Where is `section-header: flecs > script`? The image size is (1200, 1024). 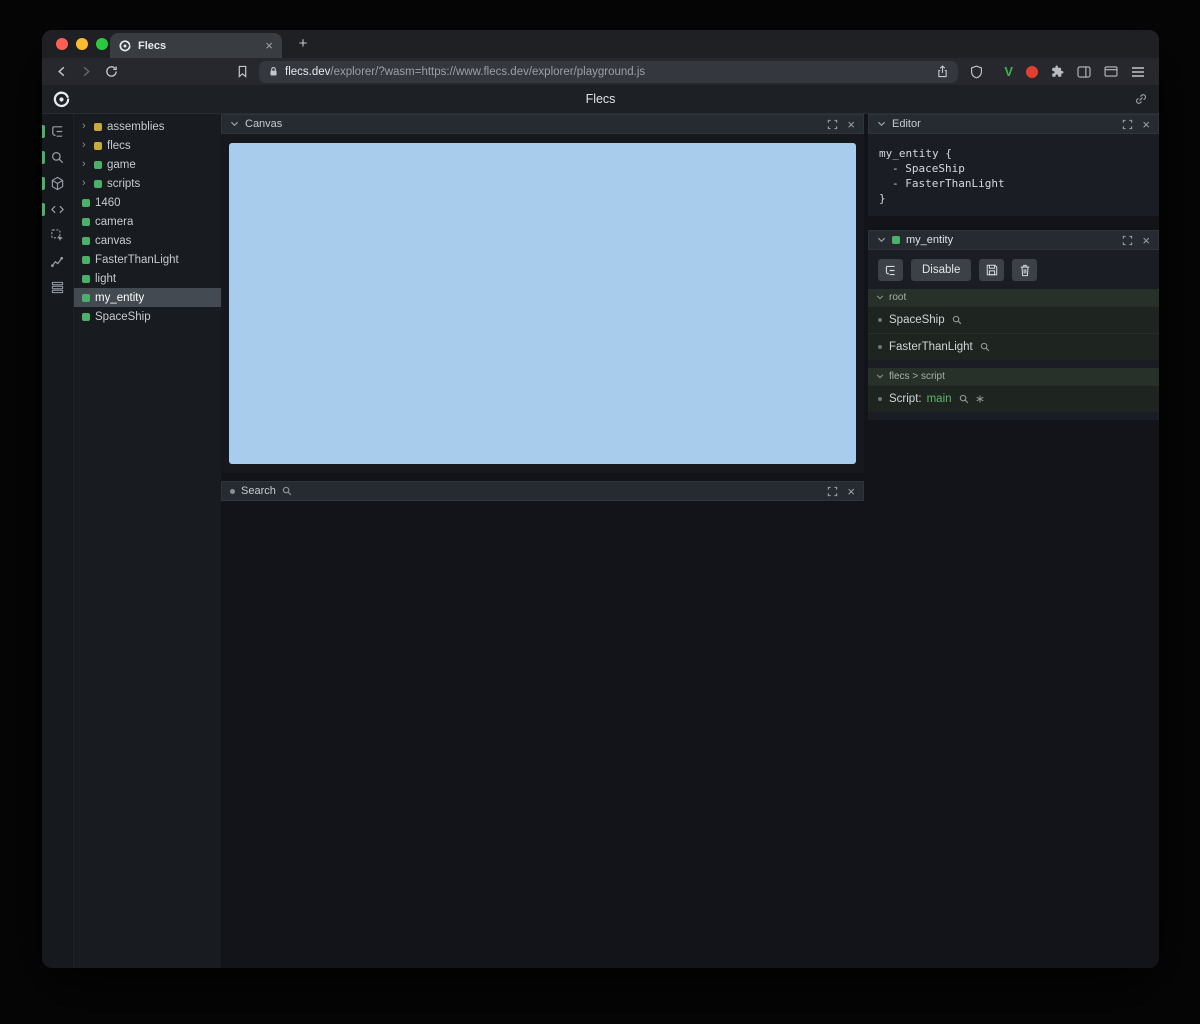
section-header: flecs > script is located at coordinates (1013, 376).